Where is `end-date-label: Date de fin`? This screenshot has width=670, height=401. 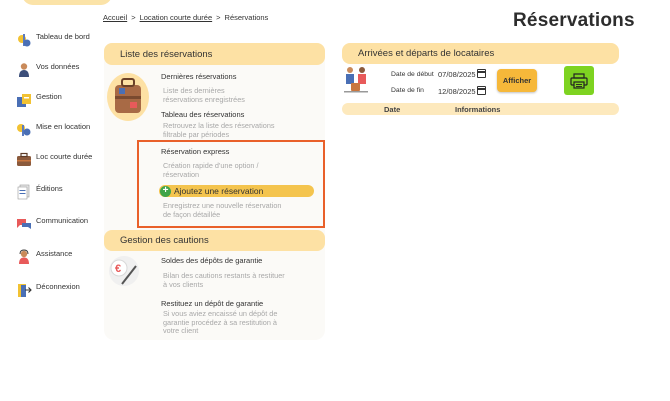
end-date-label: Date de fin is located at coordinates (407, 90).